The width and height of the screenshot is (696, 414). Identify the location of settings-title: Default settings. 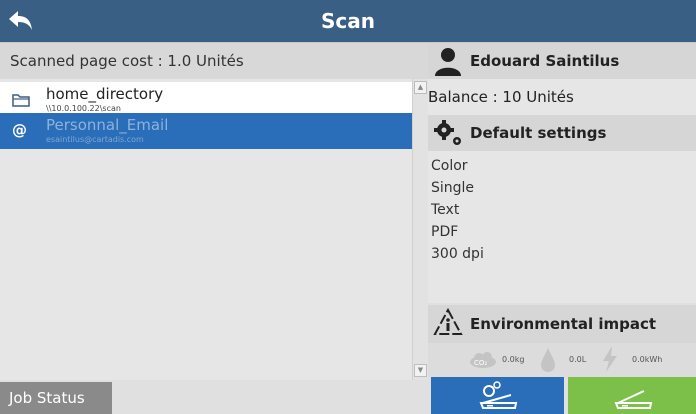
(538, 133).